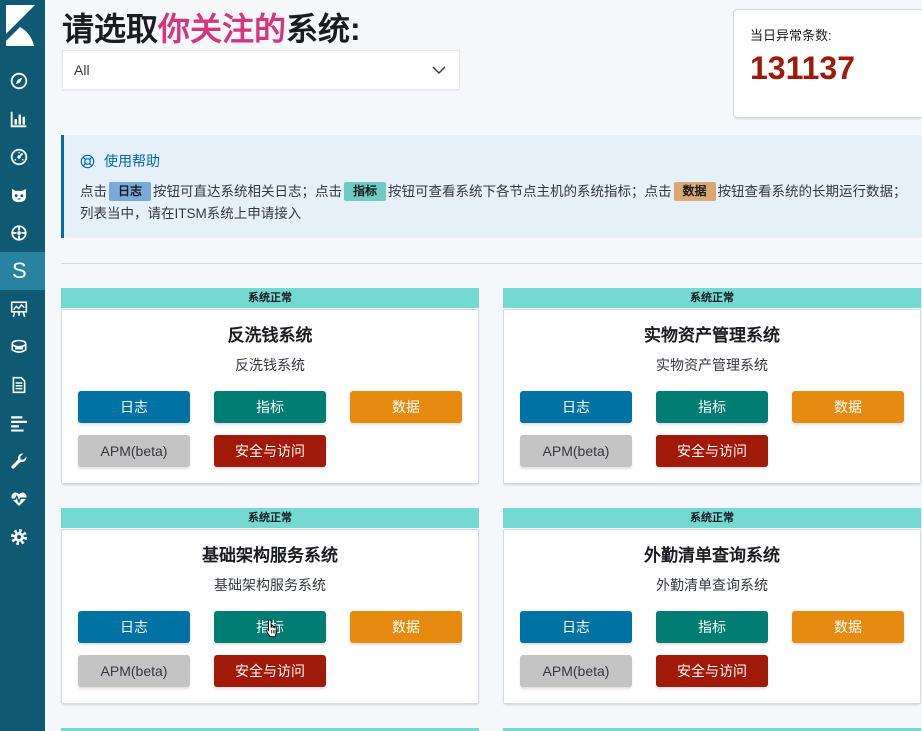 Image resolution: width=922 pixels, height=731 pixels. I want to click on anomaly-count-value: 131137, so click(803, 68).